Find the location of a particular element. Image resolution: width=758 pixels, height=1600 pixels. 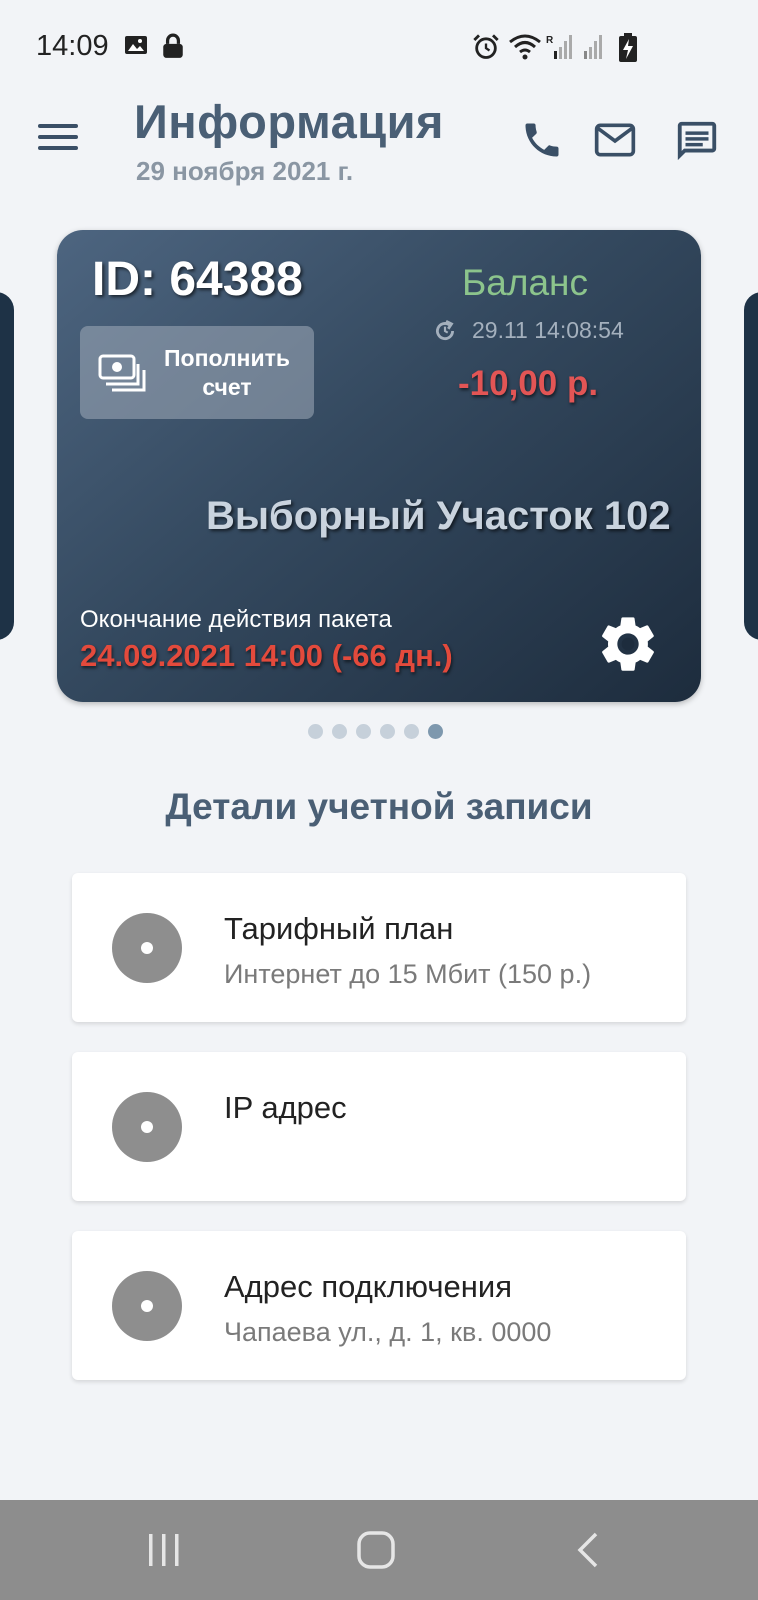

system-nav-bar is located at coordinates (379, 1550).